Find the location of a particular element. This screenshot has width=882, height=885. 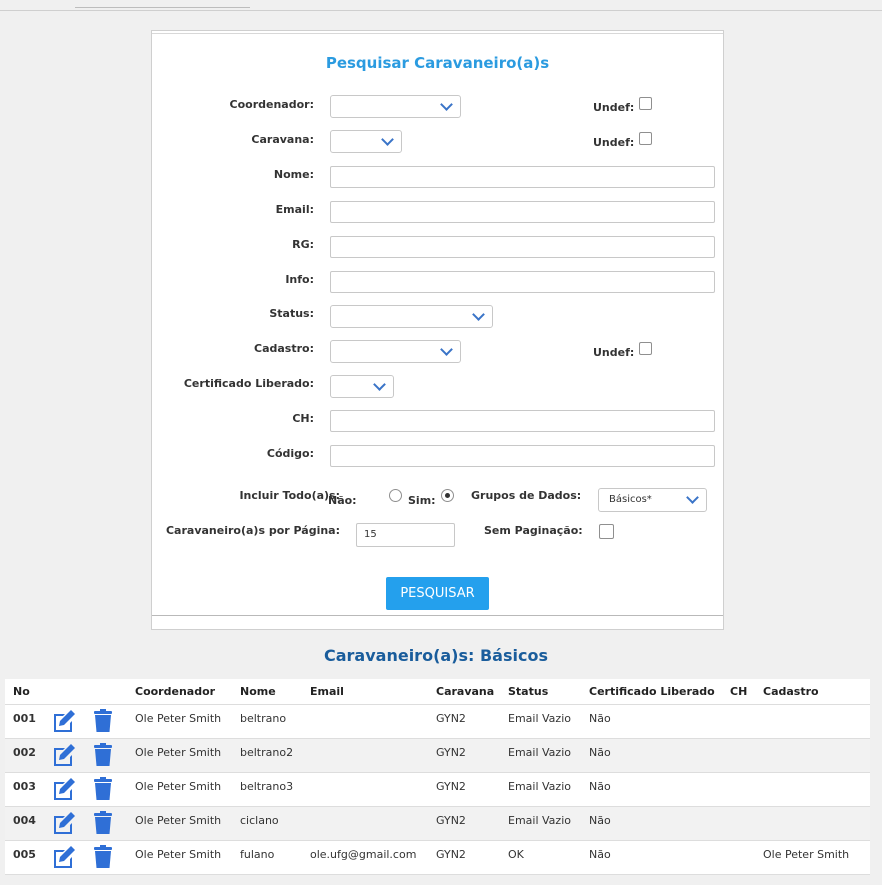

rg-label: RG: is located at coordinates (303, 244).